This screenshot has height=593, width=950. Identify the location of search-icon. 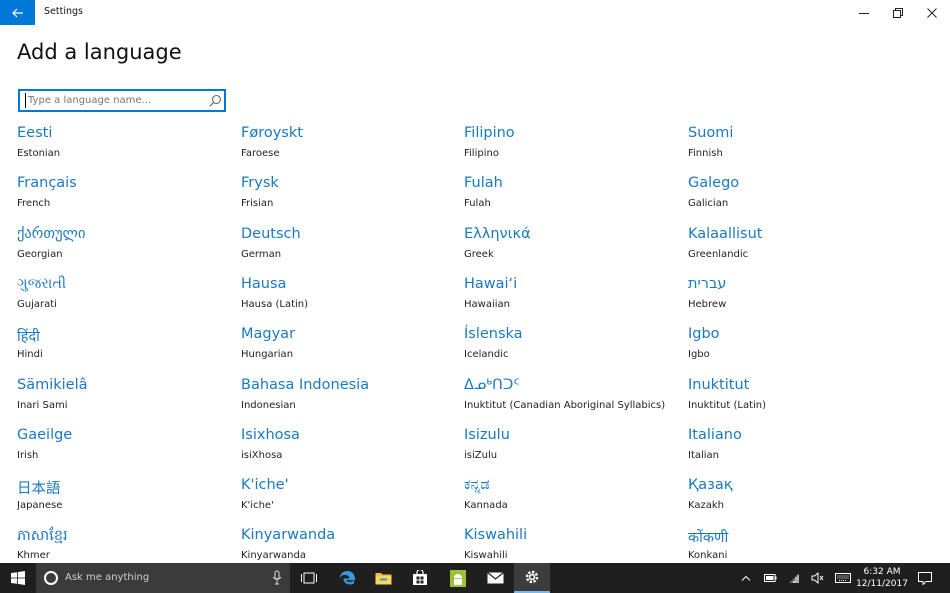
(215, 100).